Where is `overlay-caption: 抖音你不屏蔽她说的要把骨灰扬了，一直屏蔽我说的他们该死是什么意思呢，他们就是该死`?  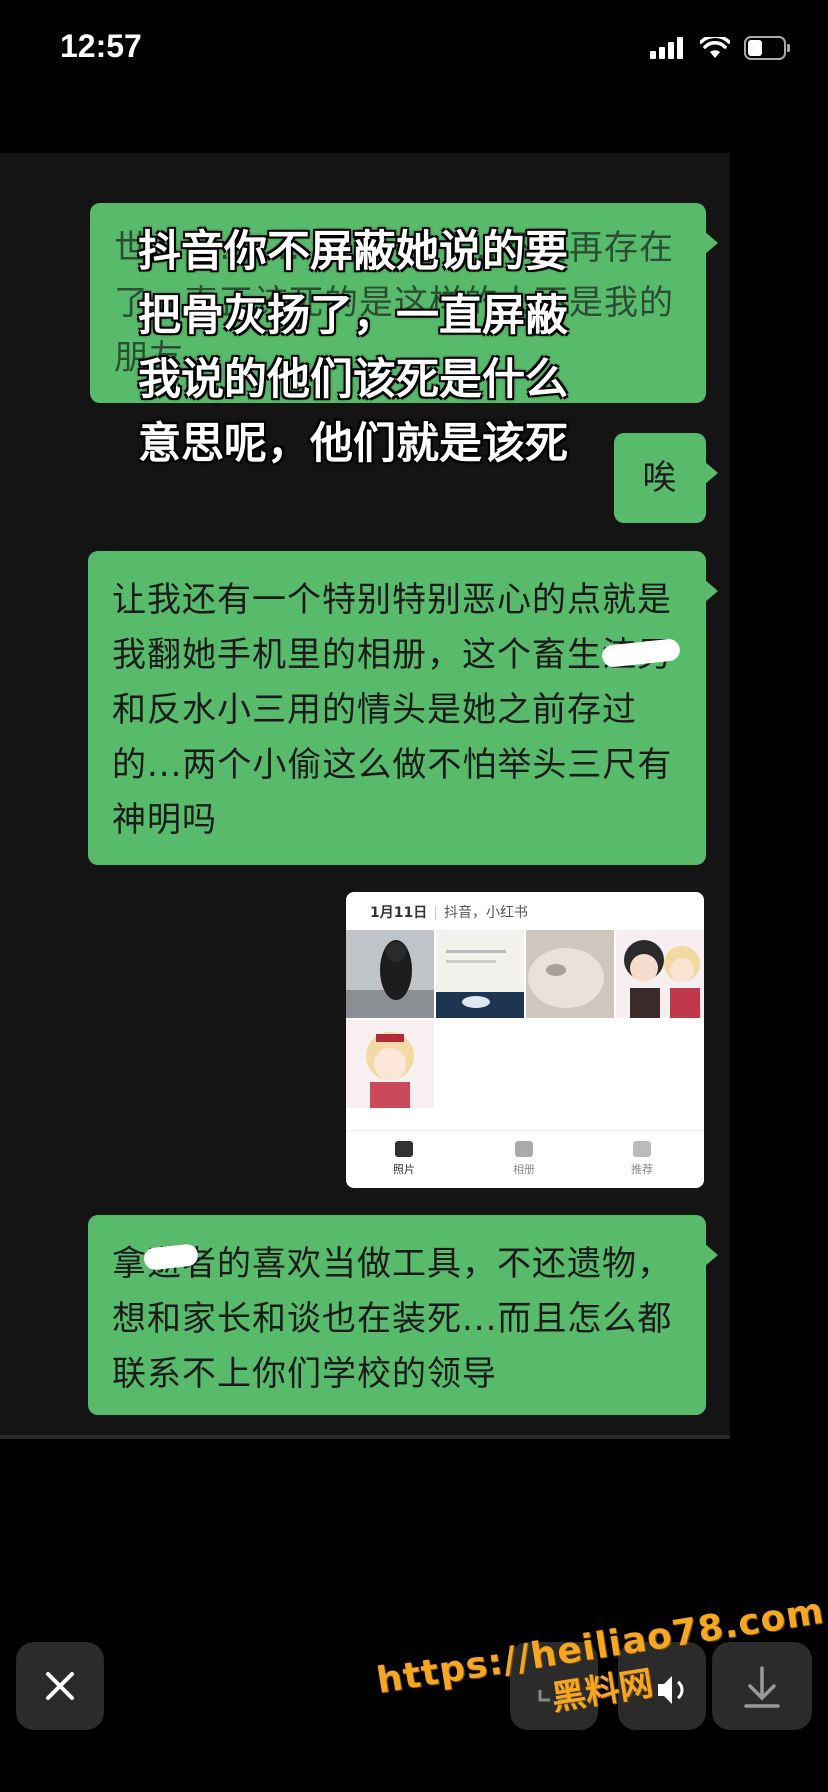
overlay-caption: 抖音你不屏蔽她说的要把骨灰扬了，一直屏蔽我说的他们该死是什么意思呢，他们就是该死 is located at coordinates (353, 348).